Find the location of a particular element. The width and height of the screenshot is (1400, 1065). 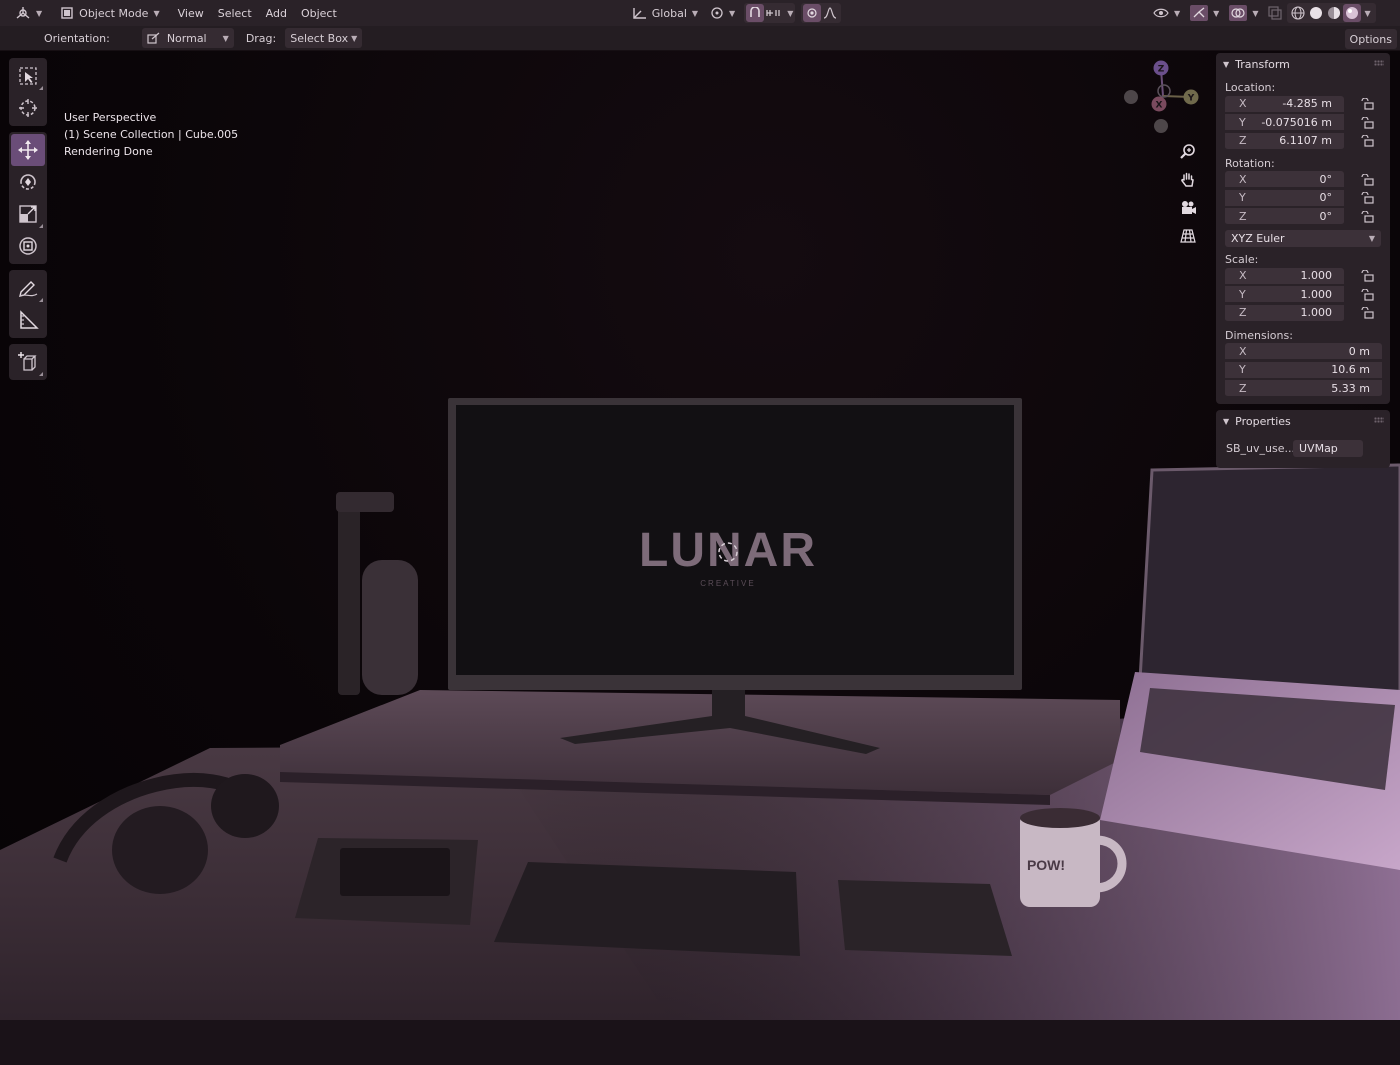

orientation-select: Normal ▼ is located at coordinates (187, 38).